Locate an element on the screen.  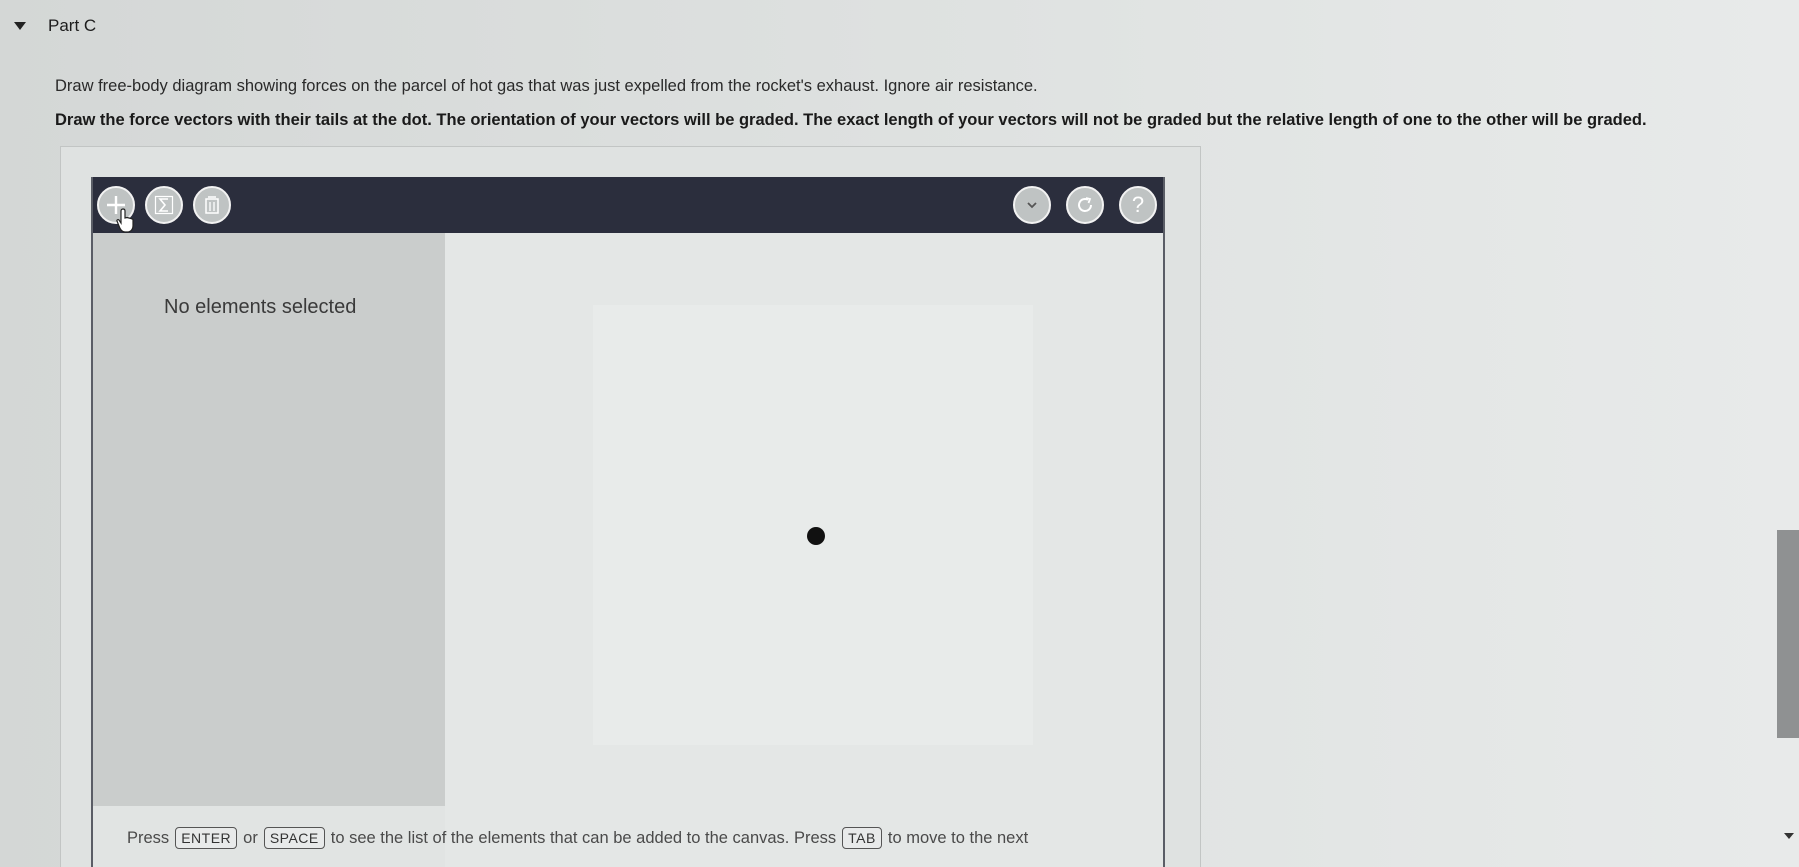
hint-end: to move to the next is located at coordinates (958, 837).